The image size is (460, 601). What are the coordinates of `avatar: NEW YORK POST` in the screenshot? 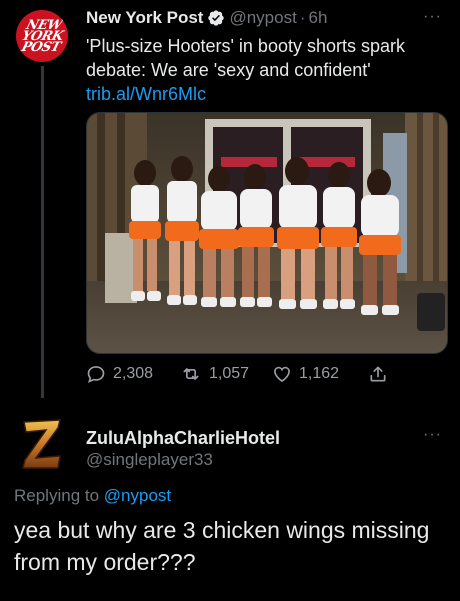 It's located at (42, 36).